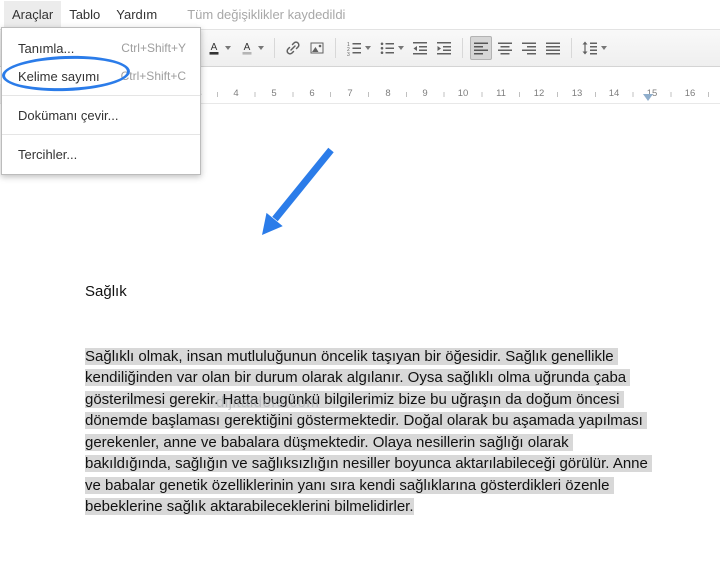 This screenshot has width=720, height=561. Describe the element at coordinates (101, 48) in the screenshot. I see `menu-item-define: Tanımla... Ctrl+Shift+Y` at that location.